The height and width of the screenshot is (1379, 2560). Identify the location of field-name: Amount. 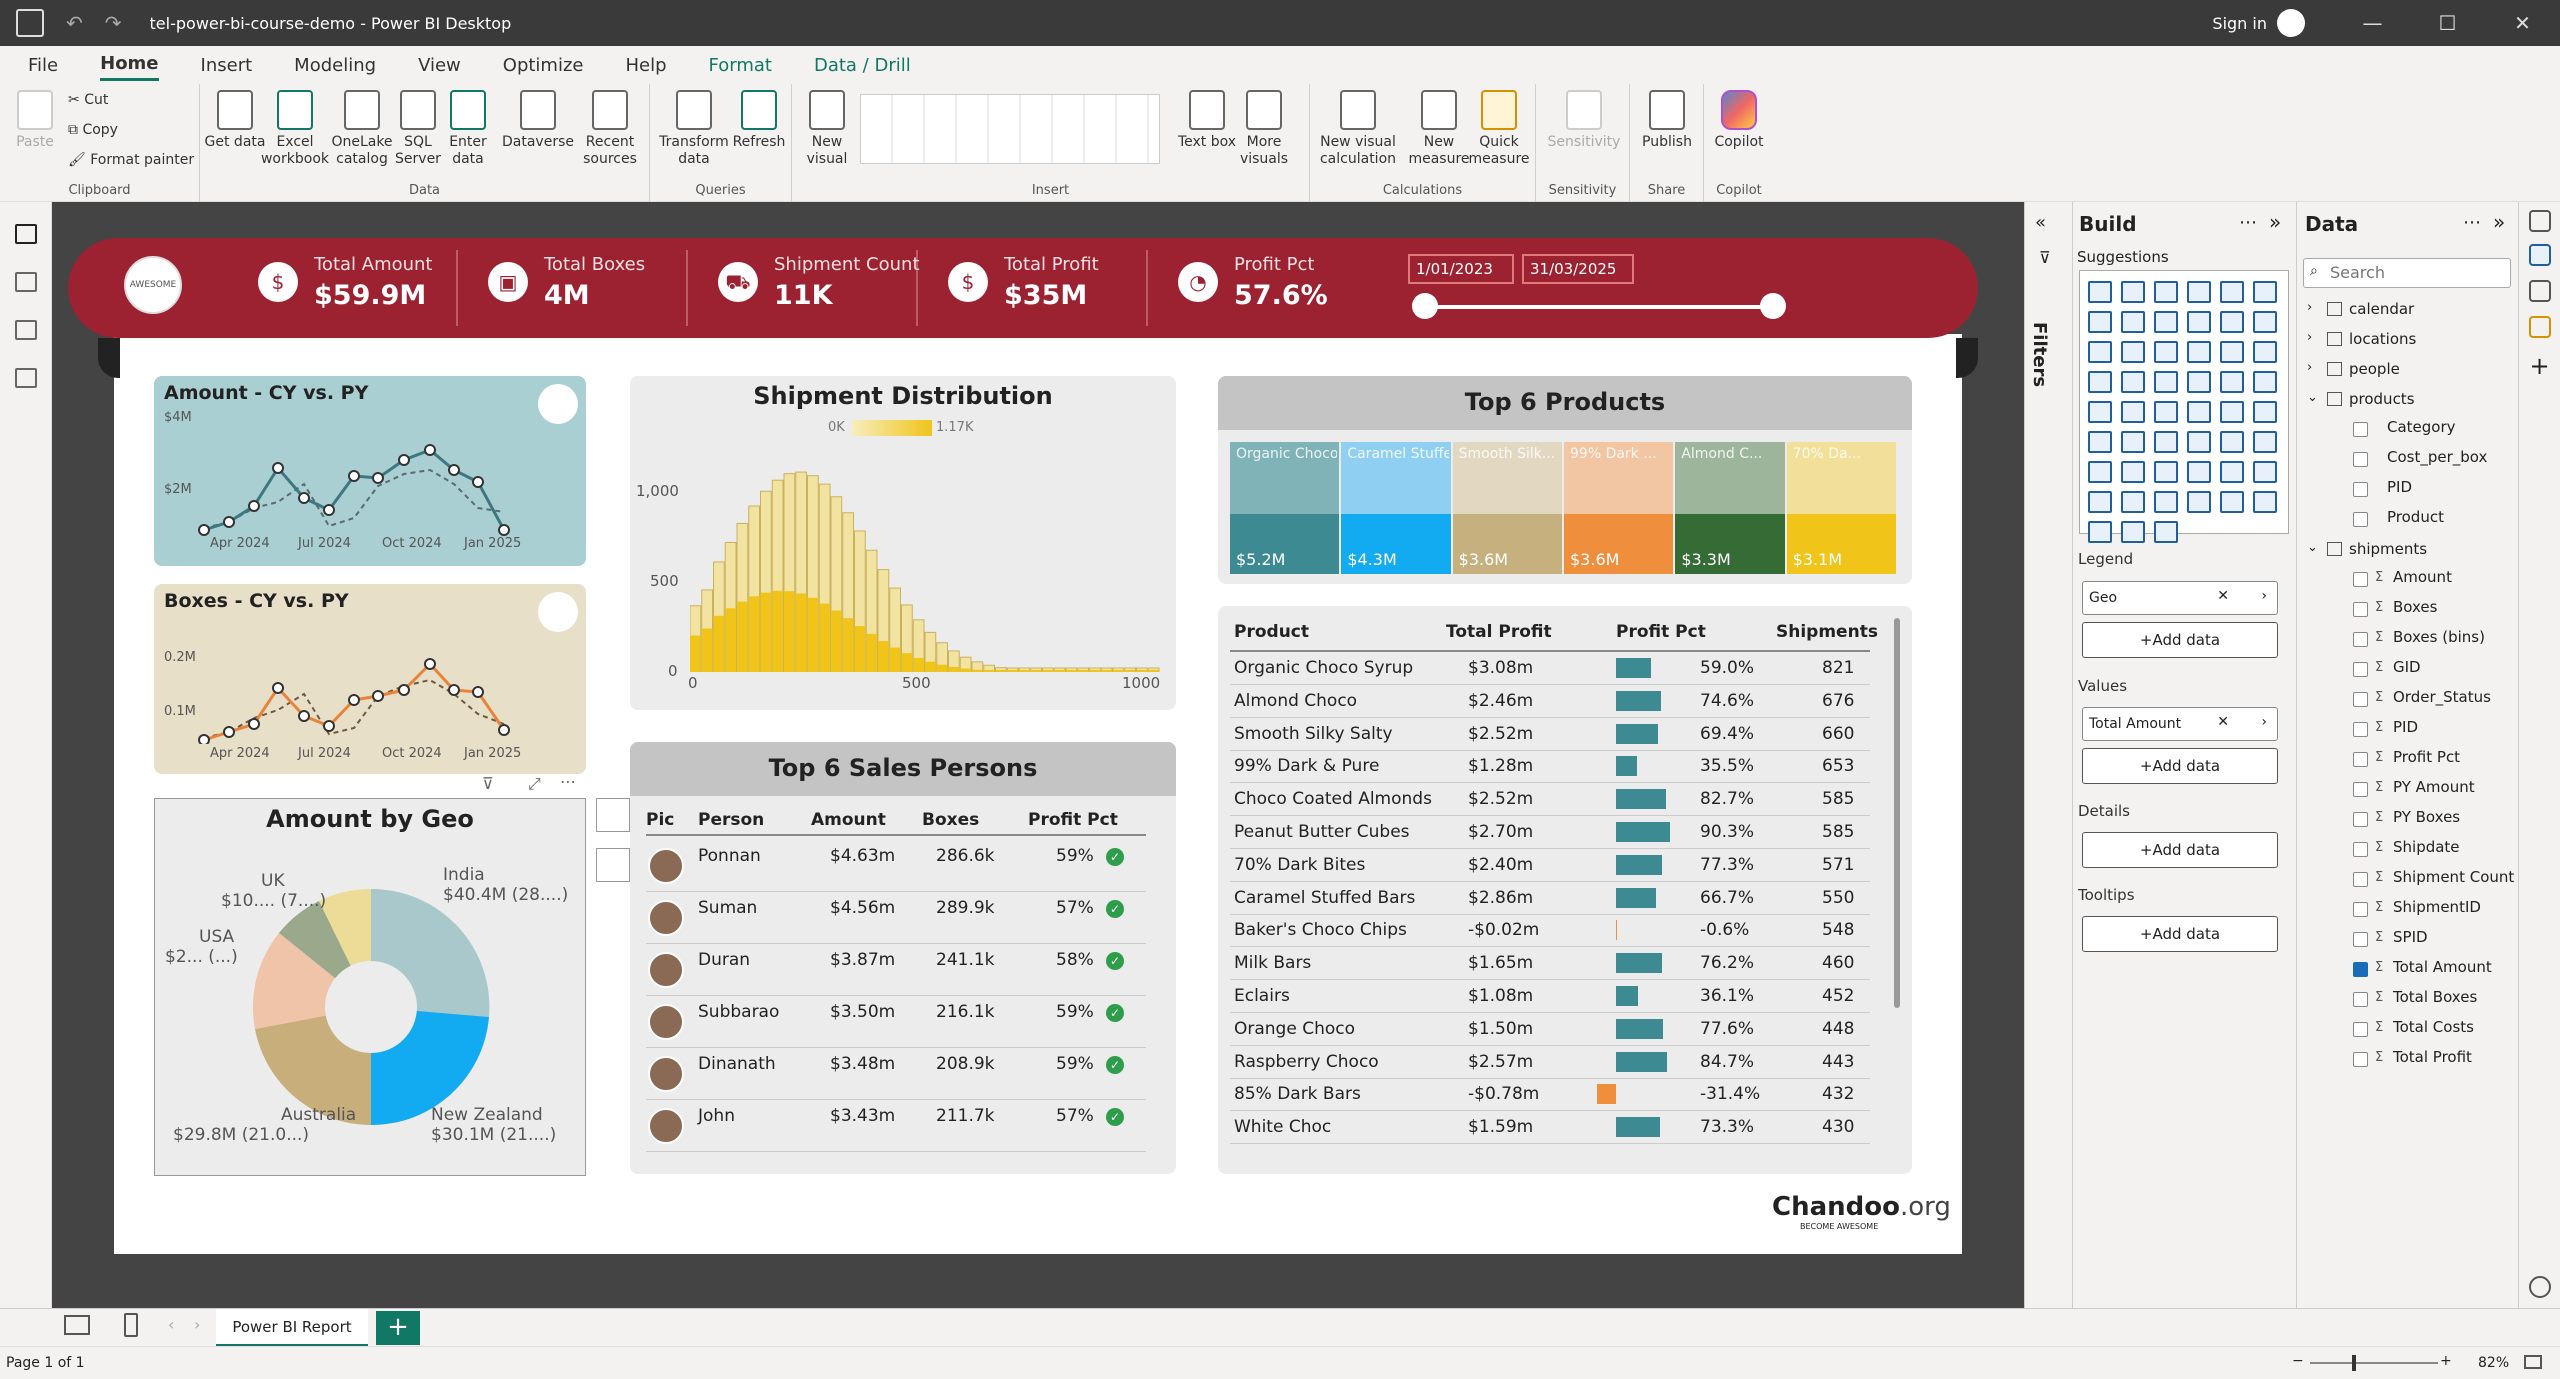
(2422, 577).